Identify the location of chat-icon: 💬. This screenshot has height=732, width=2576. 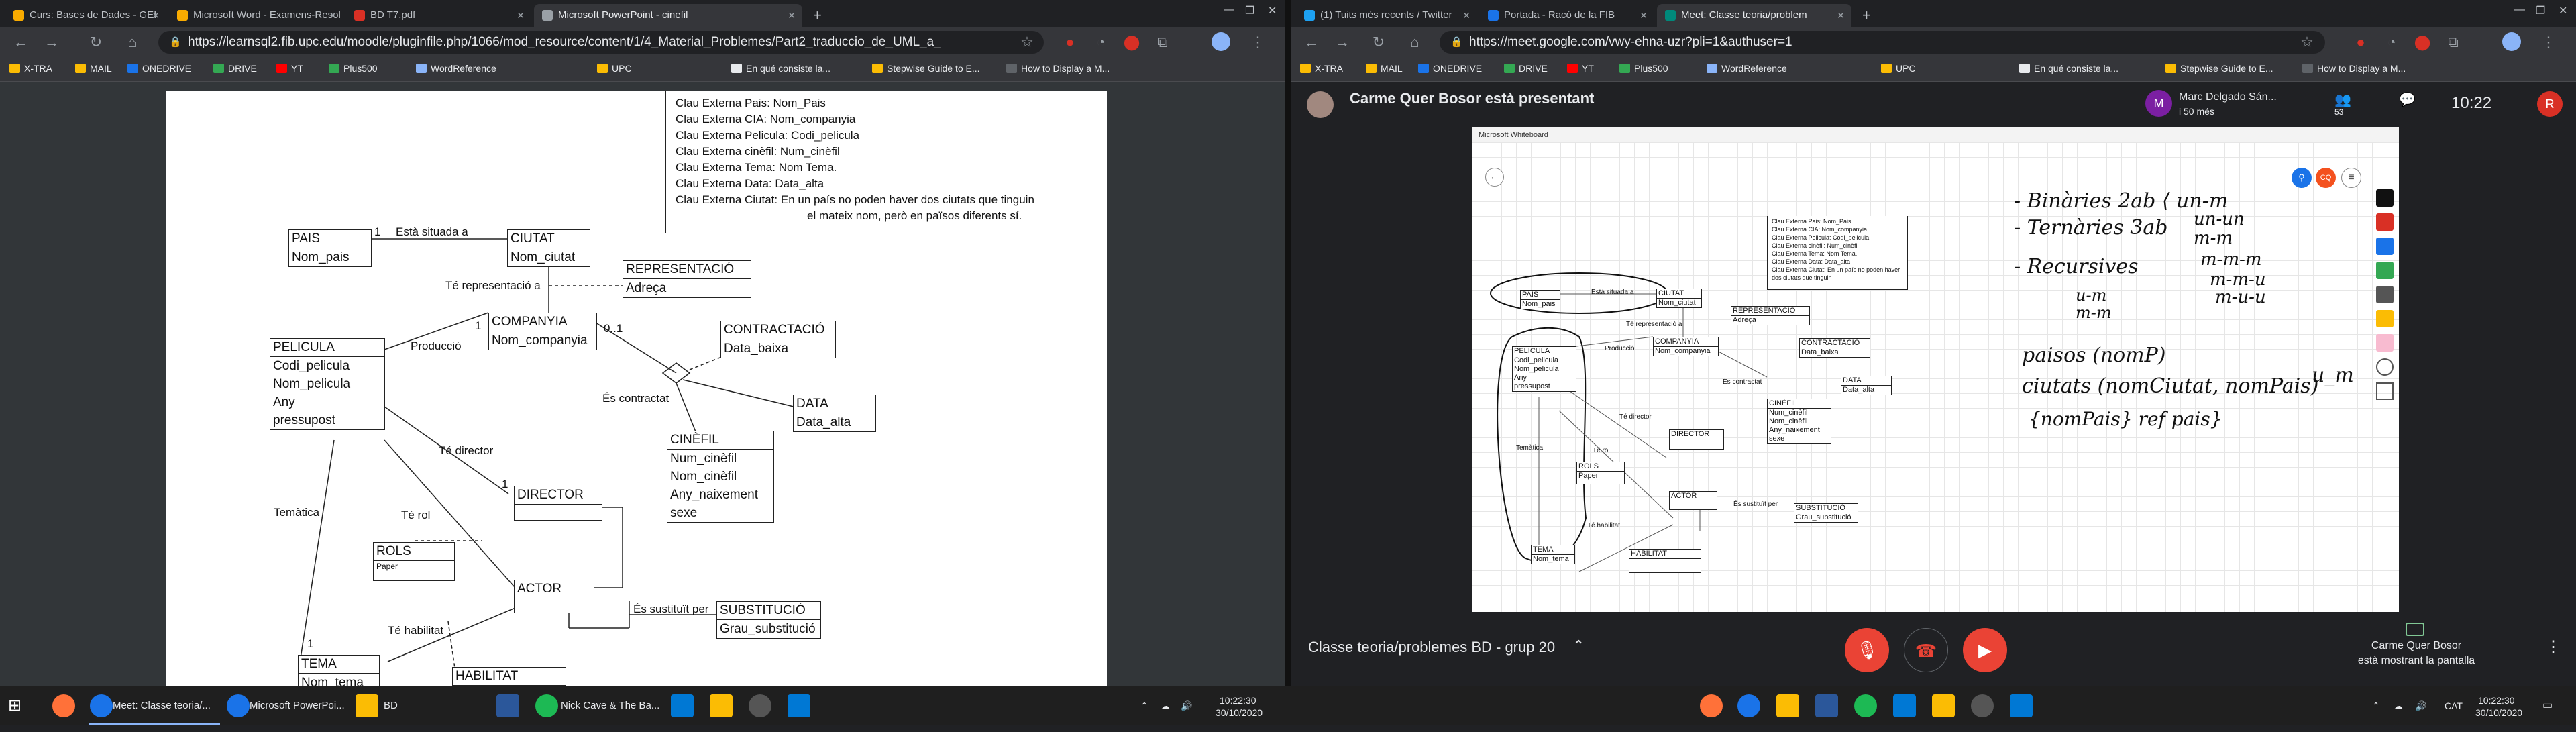
(2407, 99).